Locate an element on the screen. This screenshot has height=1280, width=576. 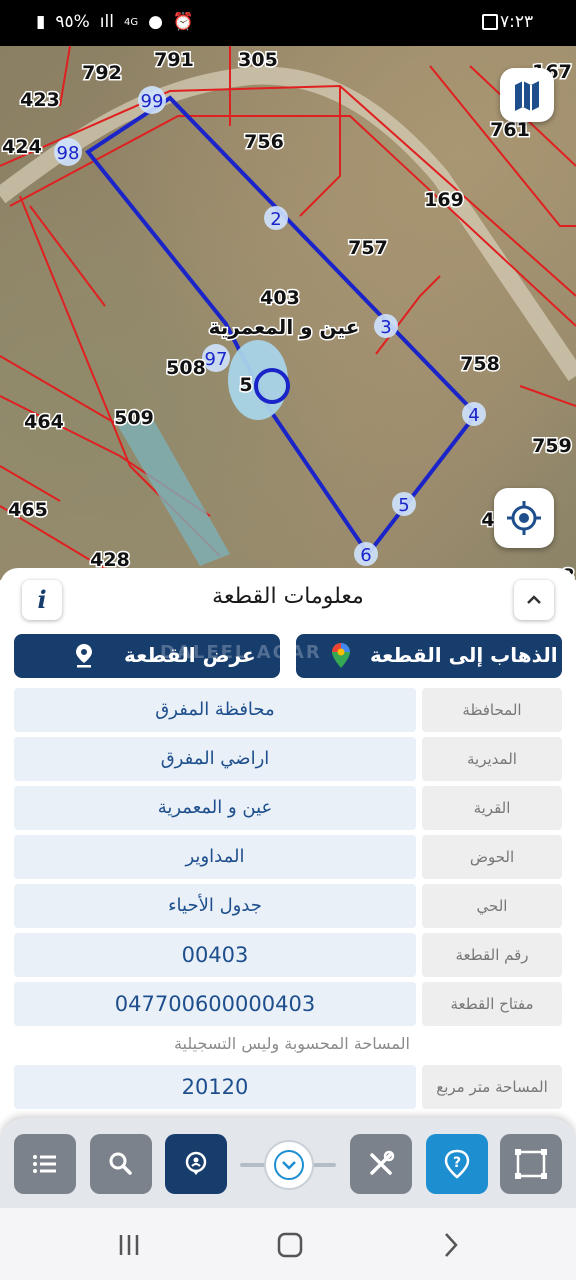
info-row-directorate: اراضي المفرق المديرية is located at coordinates (288, 759).